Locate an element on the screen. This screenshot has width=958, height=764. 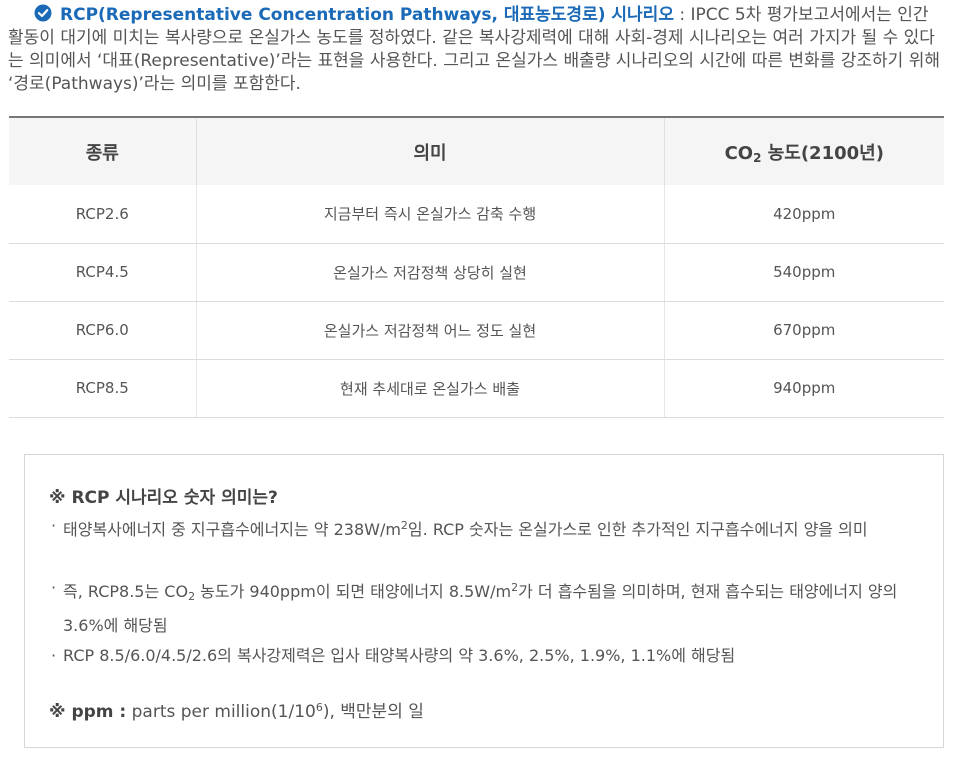
ppm-definition: ※ ppm : parts per million(1/106), 백만분의 일 is located at coordinates (236, 709).